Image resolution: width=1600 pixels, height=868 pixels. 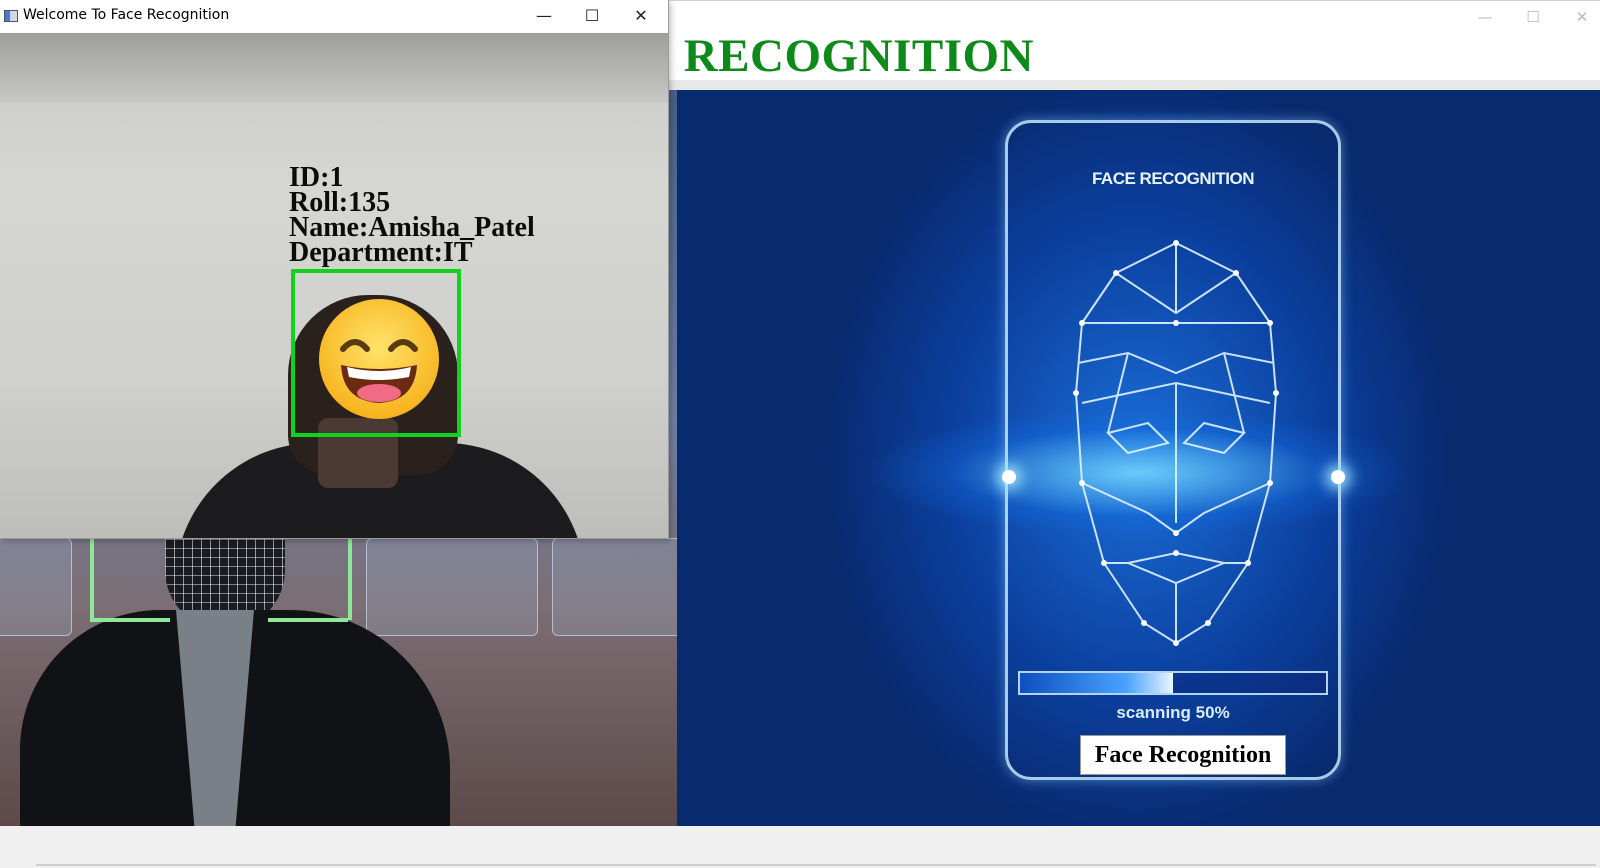 I want to click on minimize-button: —, so click(x=544, y=16).